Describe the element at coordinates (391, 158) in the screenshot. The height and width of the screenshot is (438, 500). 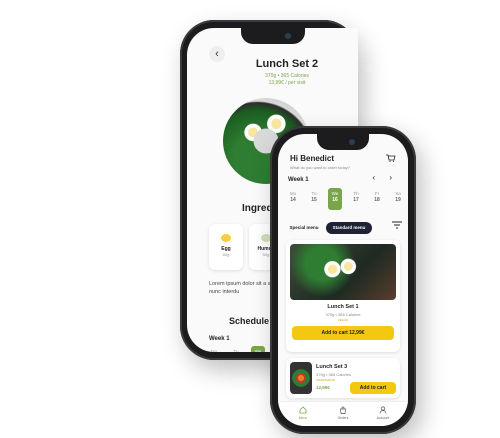
I see `cart-icon` at that location.